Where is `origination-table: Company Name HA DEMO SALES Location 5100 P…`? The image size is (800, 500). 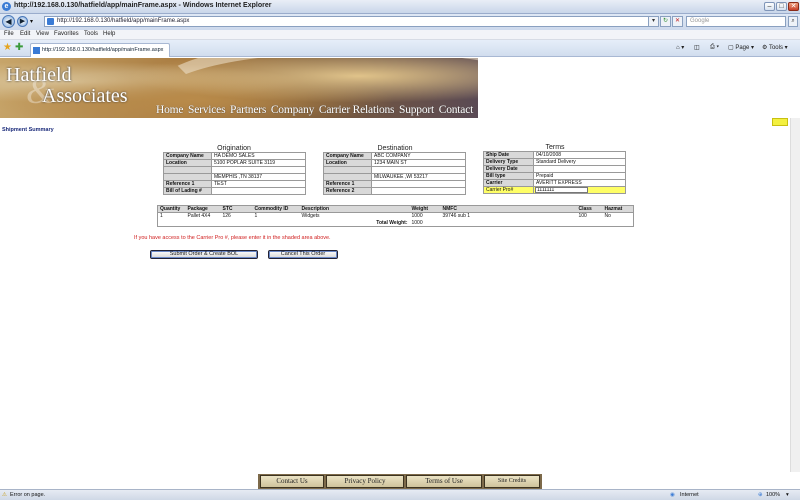
origination-table: Company Name HA DEMO SALES Location 5100 P… is located at coordinates (234, 173).